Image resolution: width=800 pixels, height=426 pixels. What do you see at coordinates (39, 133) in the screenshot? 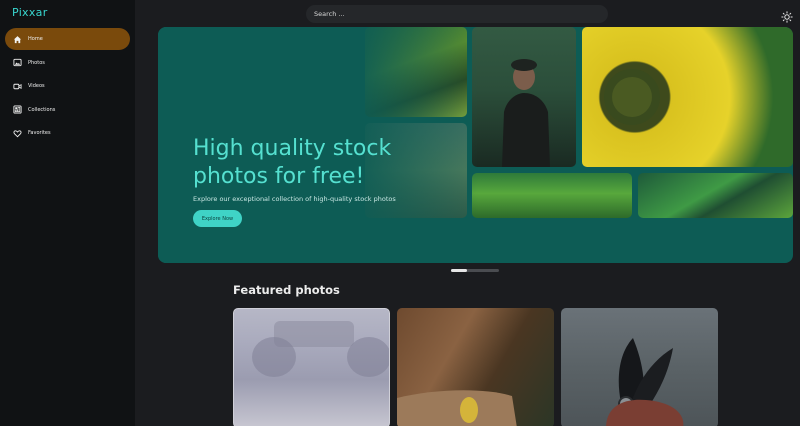
I see `sidebar-item-label: Favorites` at bounding box center [39, 133].